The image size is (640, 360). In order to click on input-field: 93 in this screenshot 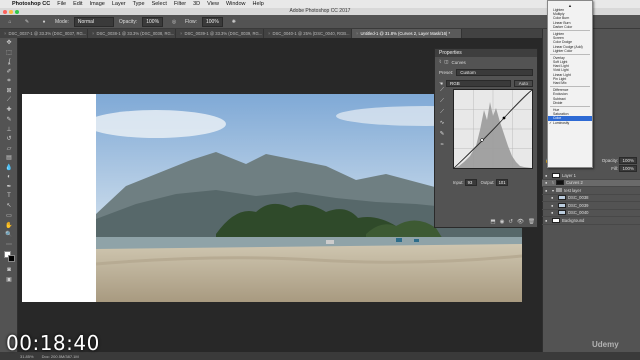, I will do `click(470, 182)`.